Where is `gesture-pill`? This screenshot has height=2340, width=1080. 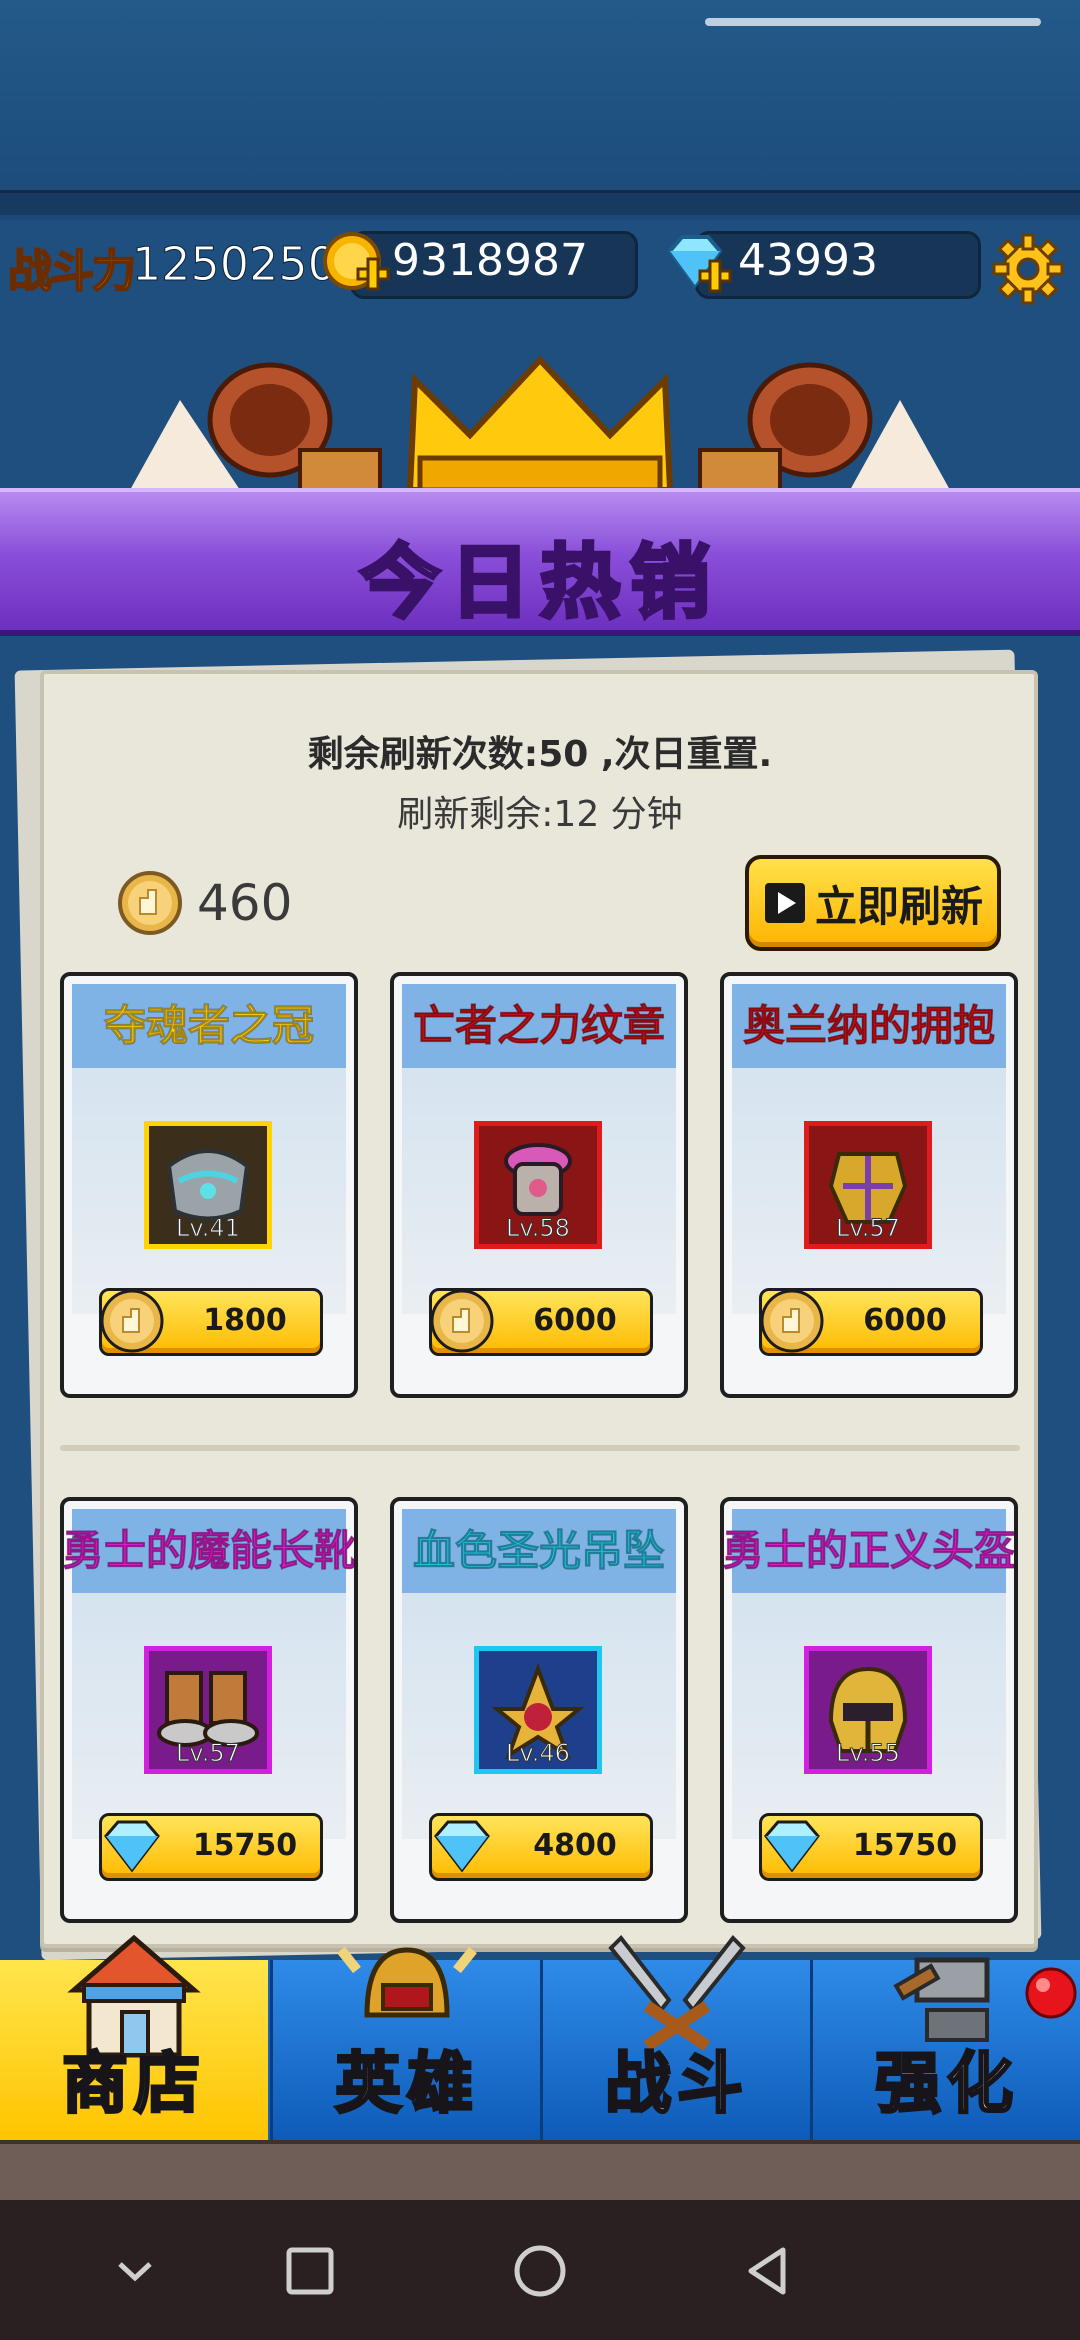 gesture-pill is located at coordinates (873, 22).